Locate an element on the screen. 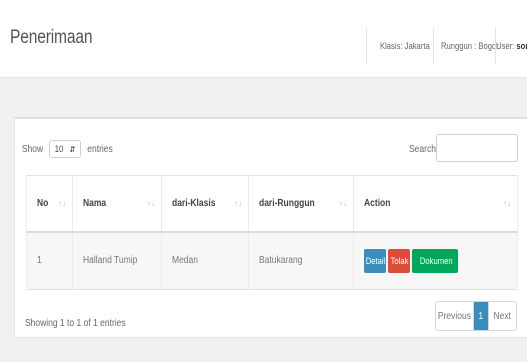  detail-button: Detail is located at coordinates (375, 260).